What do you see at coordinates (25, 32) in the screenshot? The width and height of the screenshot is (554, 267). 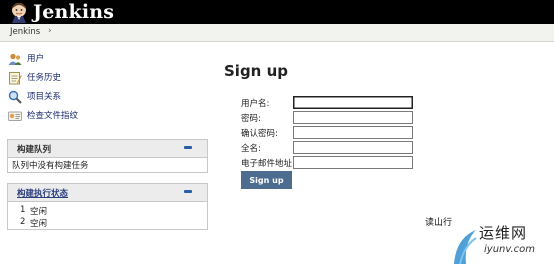 I see `breadcrumb-root: Jenkins` at bounding box center [25, 32].